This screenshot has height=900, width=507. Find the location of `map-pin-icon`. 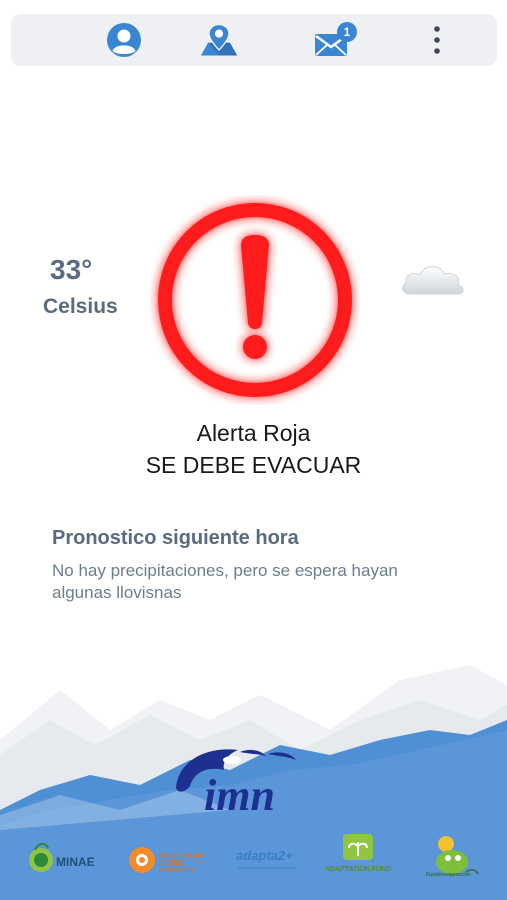

map-pin-icon is located at coordinates (219, 39).